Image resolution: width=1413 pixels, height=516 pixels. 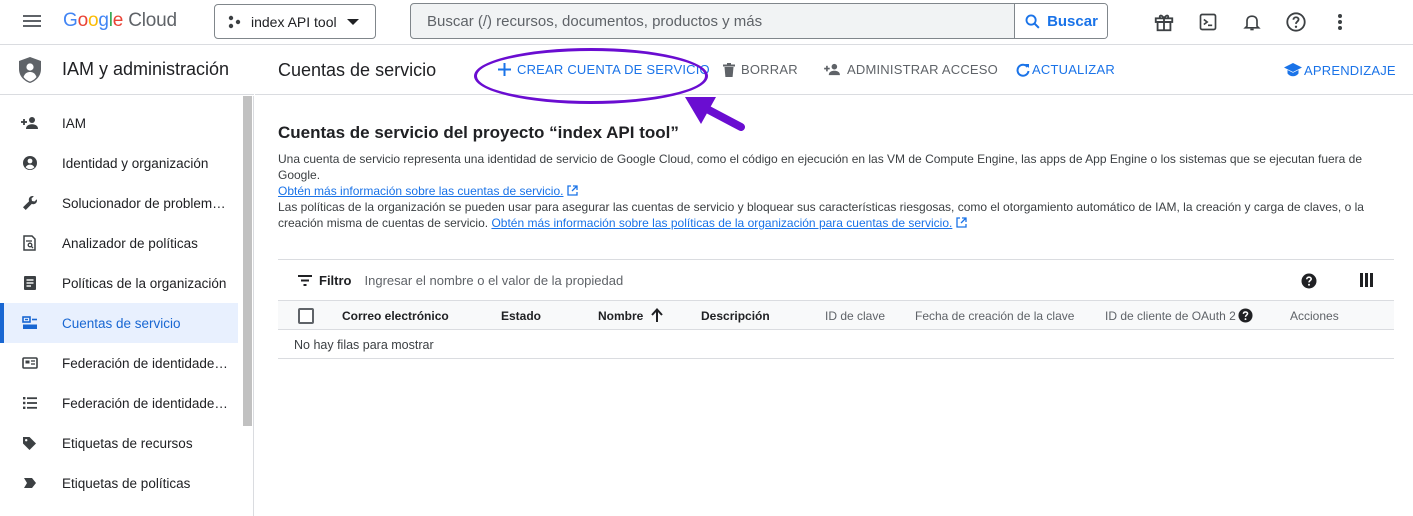 What do you see at coordinates (352, 21) in the screenshot?
I see `chevron-down-icon` at bounding box center [352, 21].